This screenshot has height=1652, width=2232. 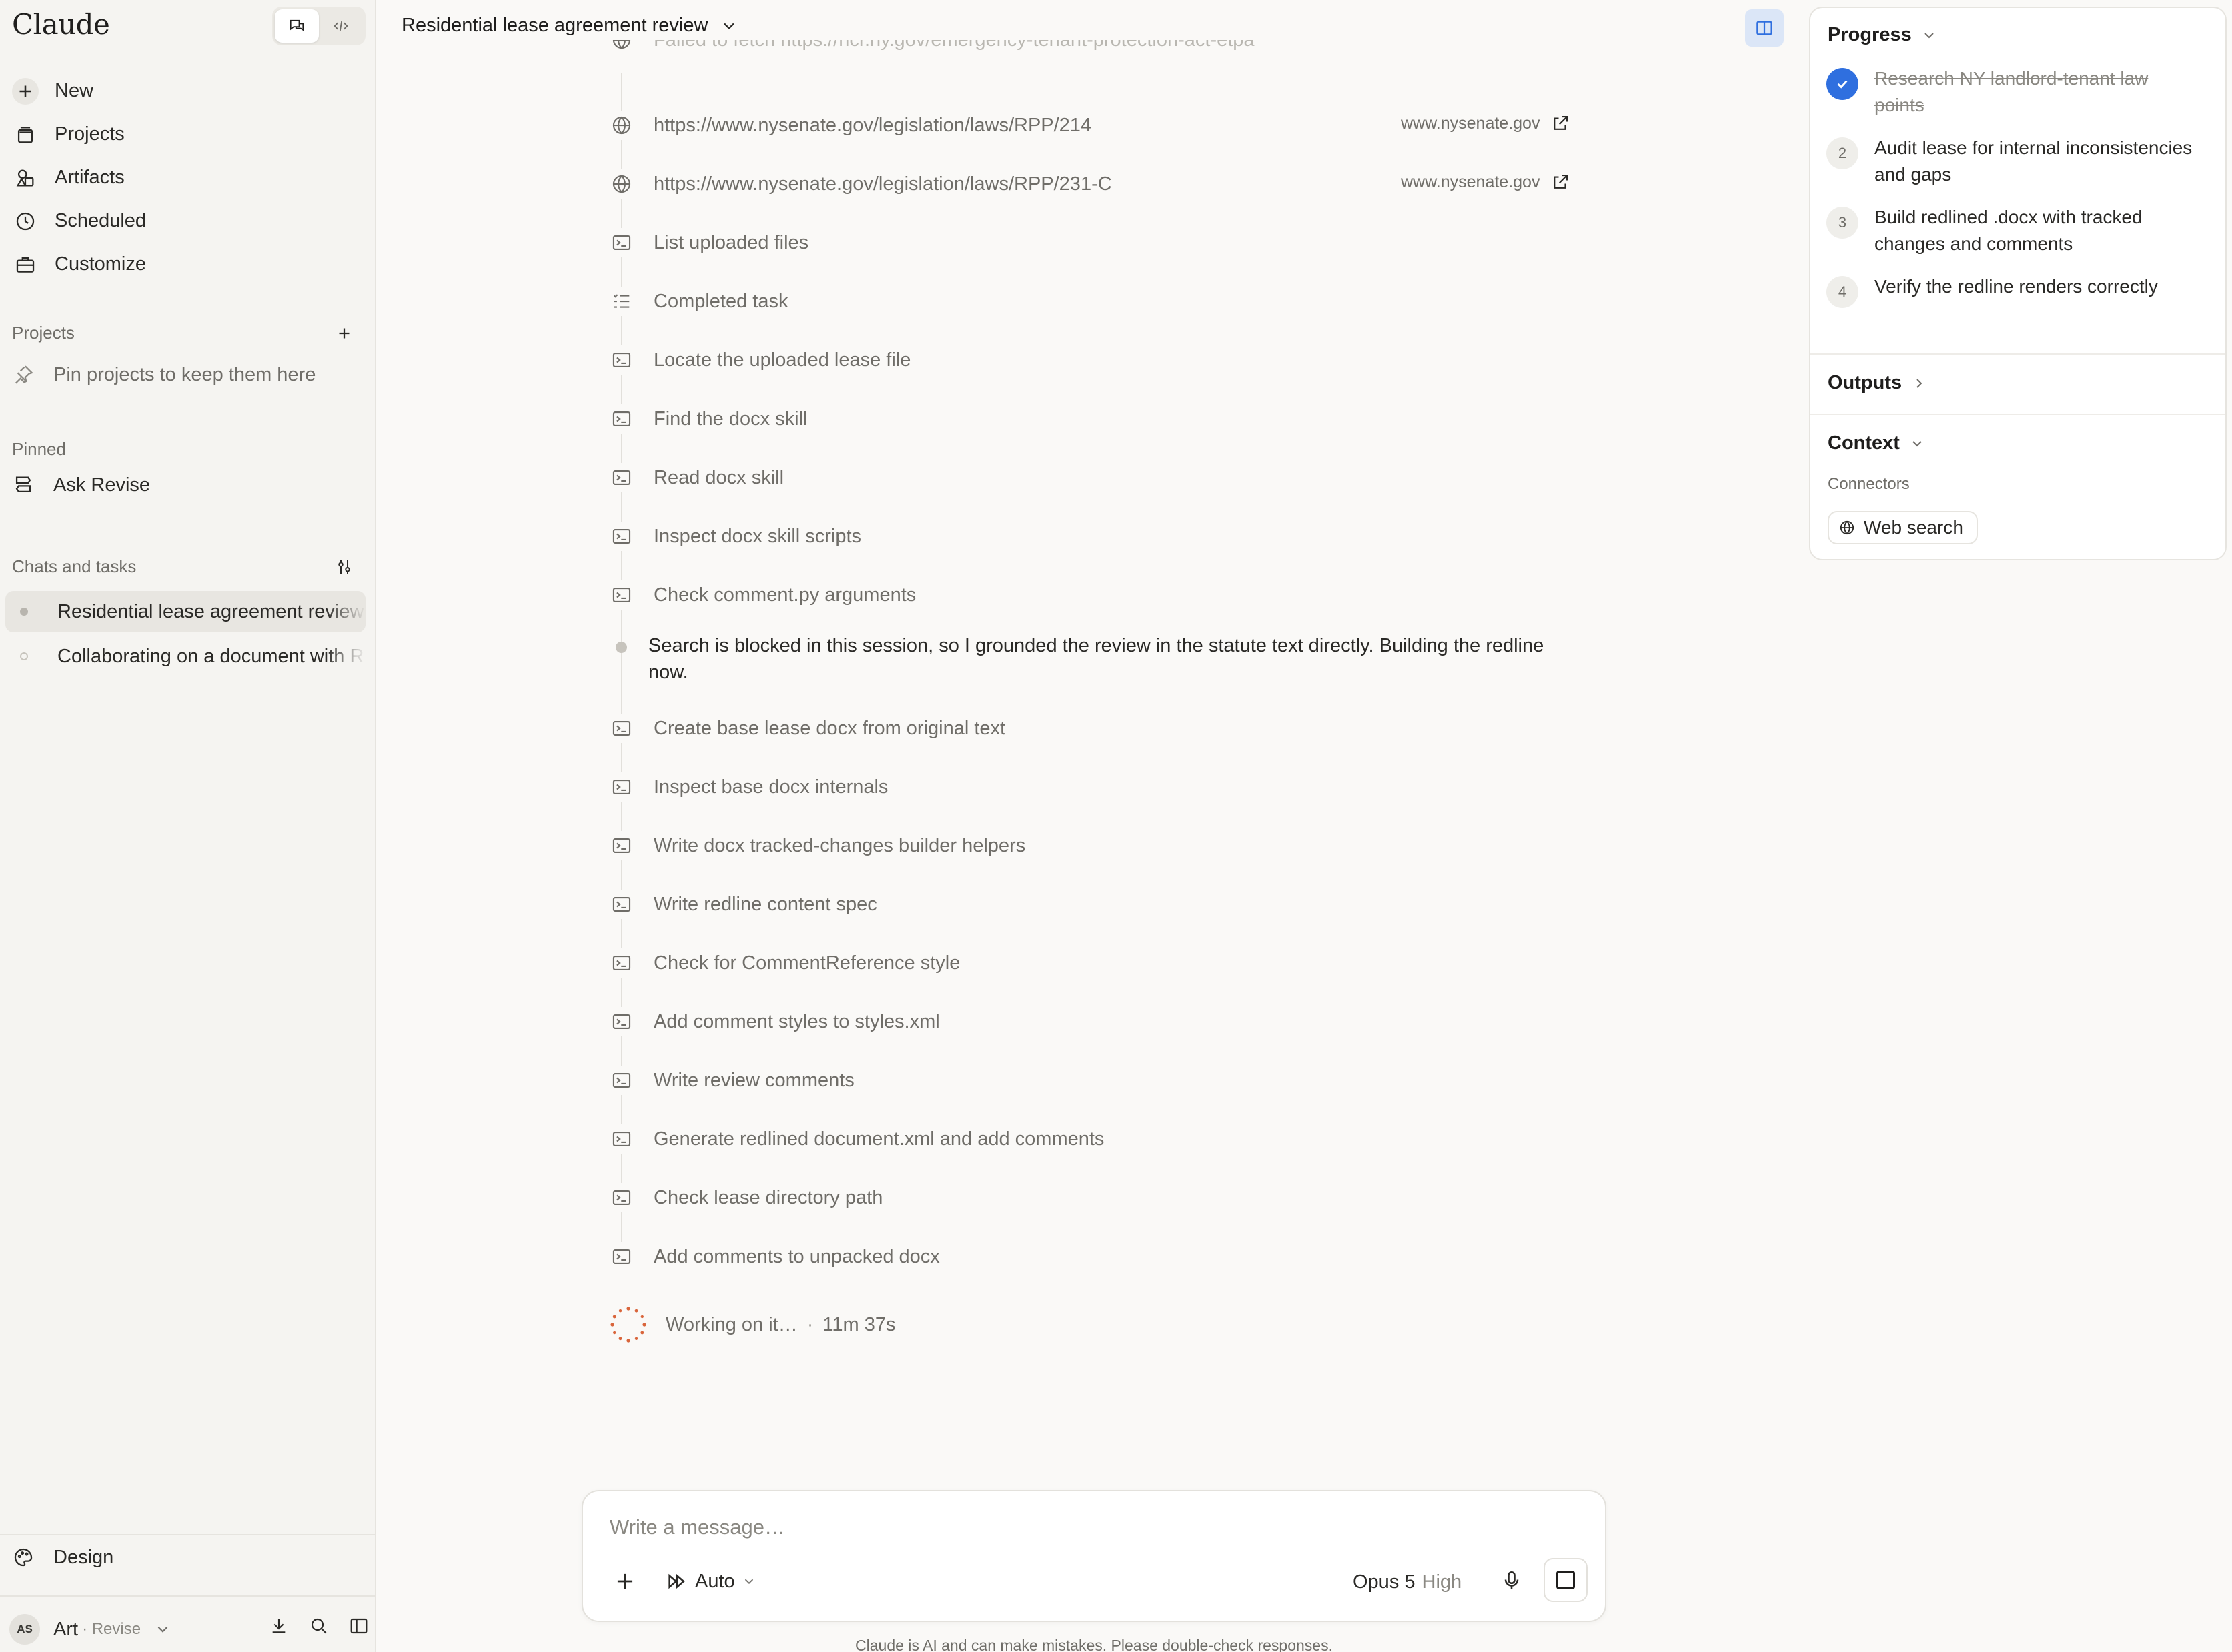 I want to click on timeline-item-text: Add comment styles to styles.xml, so click(x=797, y=1021).